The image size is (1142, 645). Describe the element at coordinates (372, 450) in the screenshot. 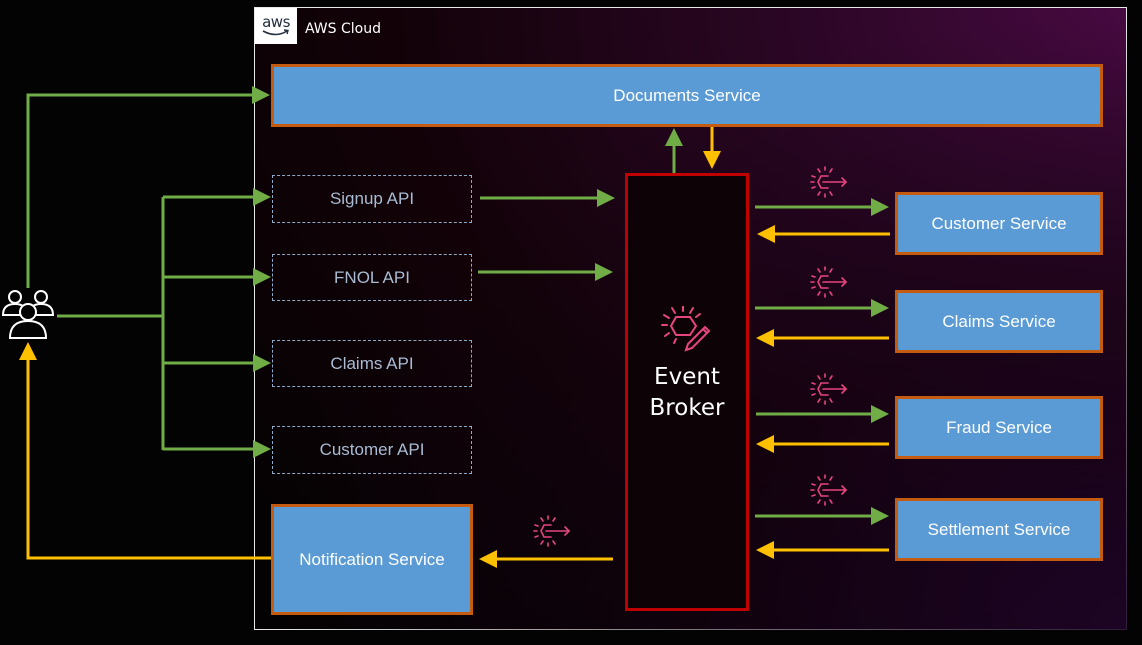

I see `customer-api: Customer API` at that location.